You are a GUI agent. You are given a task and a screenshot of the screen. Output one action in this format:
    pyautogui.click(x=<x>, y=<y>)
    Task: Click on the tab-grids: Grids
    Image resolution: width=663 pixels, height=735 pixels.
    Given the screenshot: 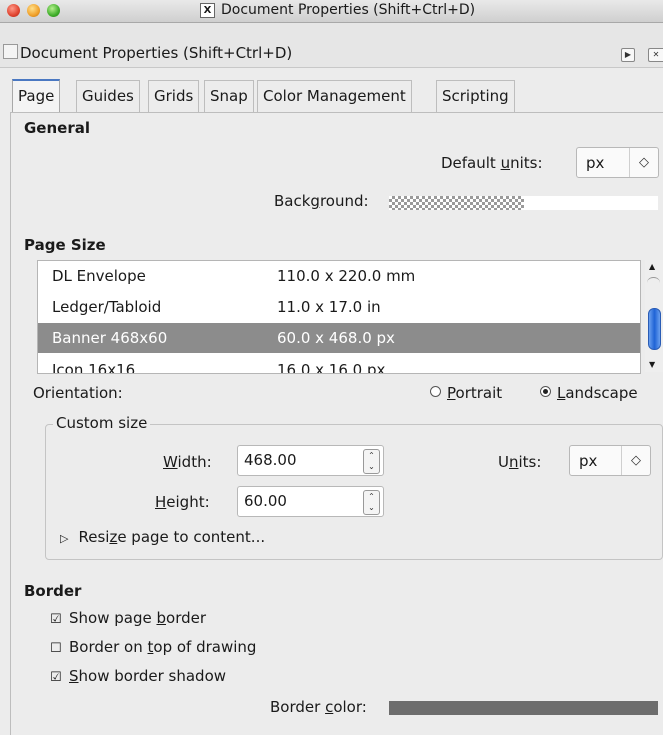 What is the action you would take?
    pyautogui.click(x=174, y=96)
    